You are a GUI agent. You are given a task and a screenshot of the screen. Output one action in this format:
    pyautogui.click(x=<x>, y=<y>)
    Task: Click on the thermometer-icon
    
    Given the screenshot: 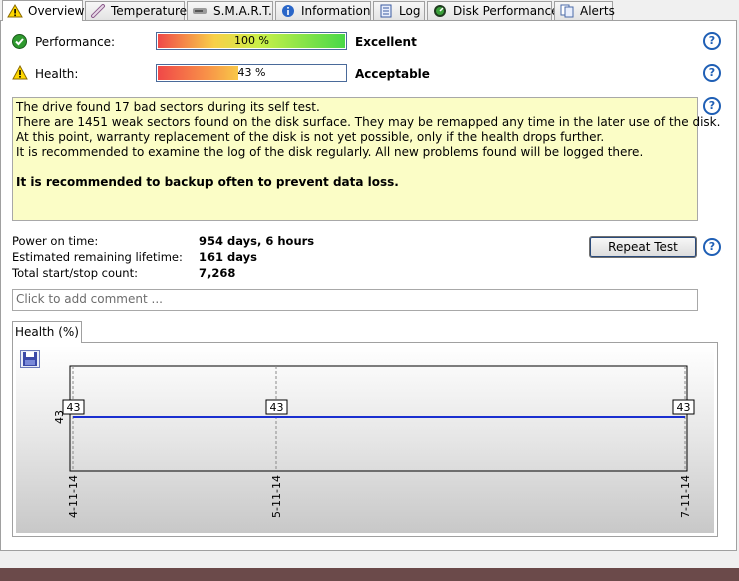 What is the action you would take?
    pyautogui.click(x=98, y=11)
    